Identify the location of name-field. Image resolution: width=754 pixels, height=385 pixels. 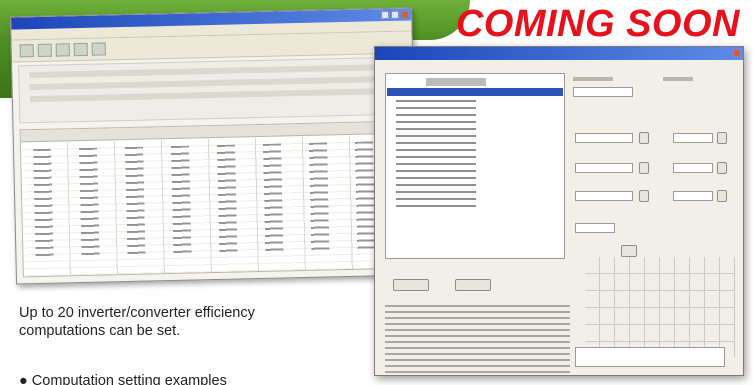
(603, 92).